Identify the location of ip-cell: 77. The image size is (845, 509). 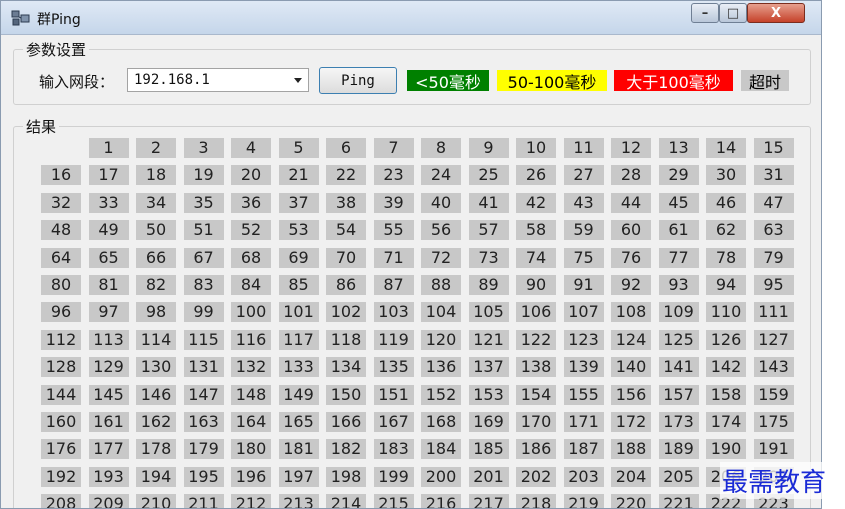
(678, 257).